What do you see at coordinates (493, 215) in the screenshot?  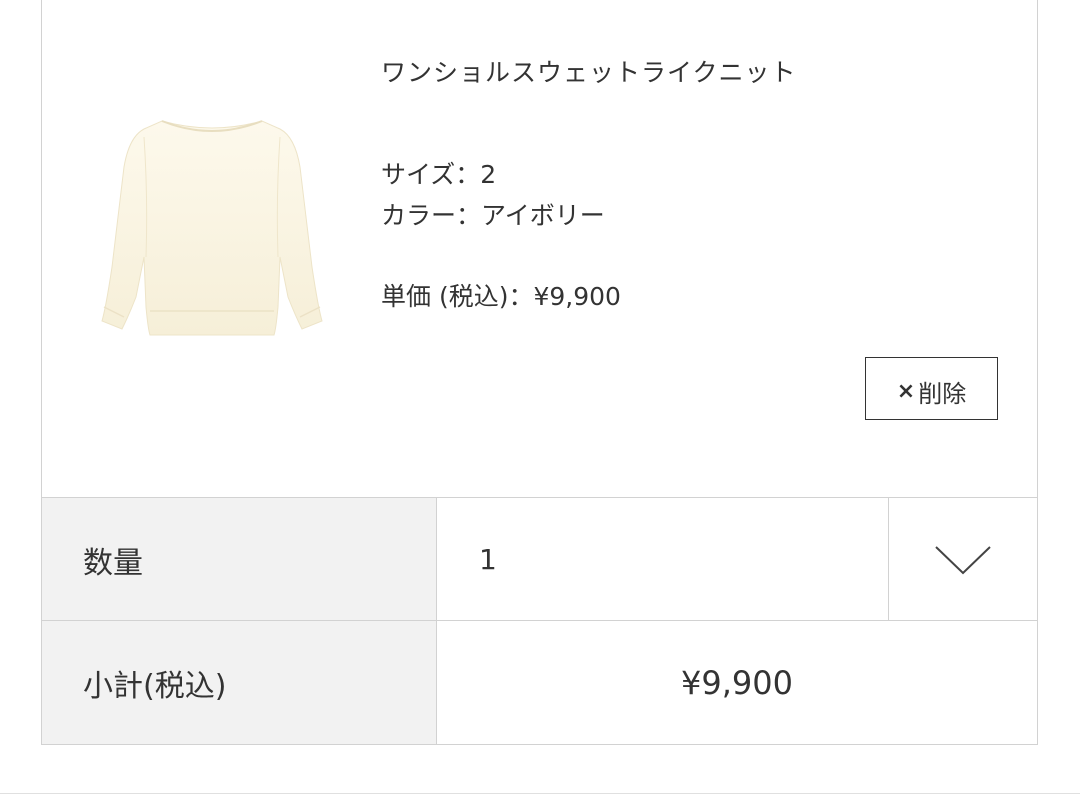 I see `product-color: カラー：アイボリー` at bounding box center [493, 215].